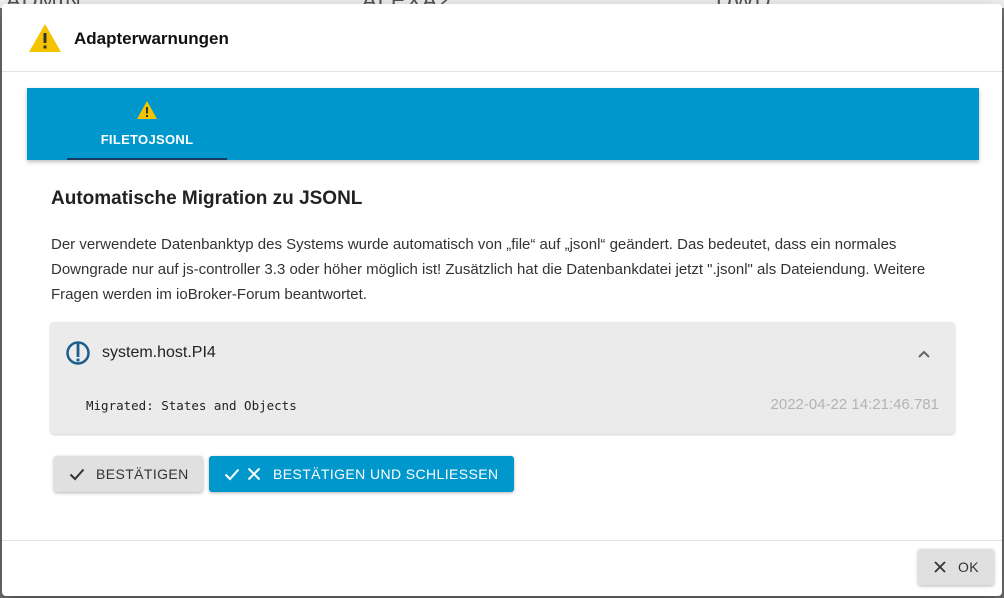  Describe the element at coordinates (147, 139) in the screenshot. I see `tab-label: FILETOJSONL` at that location.